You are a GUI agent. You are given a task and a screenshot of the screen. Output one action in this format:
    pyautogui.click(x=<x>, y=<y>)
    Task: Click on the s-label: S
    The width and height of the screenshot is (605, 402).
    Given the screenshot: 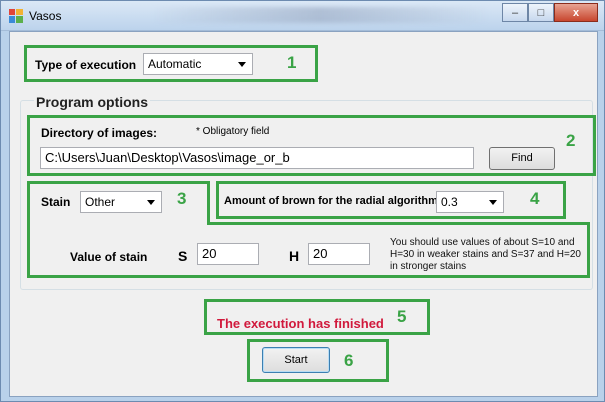 What is the action you would take?
    pyautogui.click(x=183, y=256)
    